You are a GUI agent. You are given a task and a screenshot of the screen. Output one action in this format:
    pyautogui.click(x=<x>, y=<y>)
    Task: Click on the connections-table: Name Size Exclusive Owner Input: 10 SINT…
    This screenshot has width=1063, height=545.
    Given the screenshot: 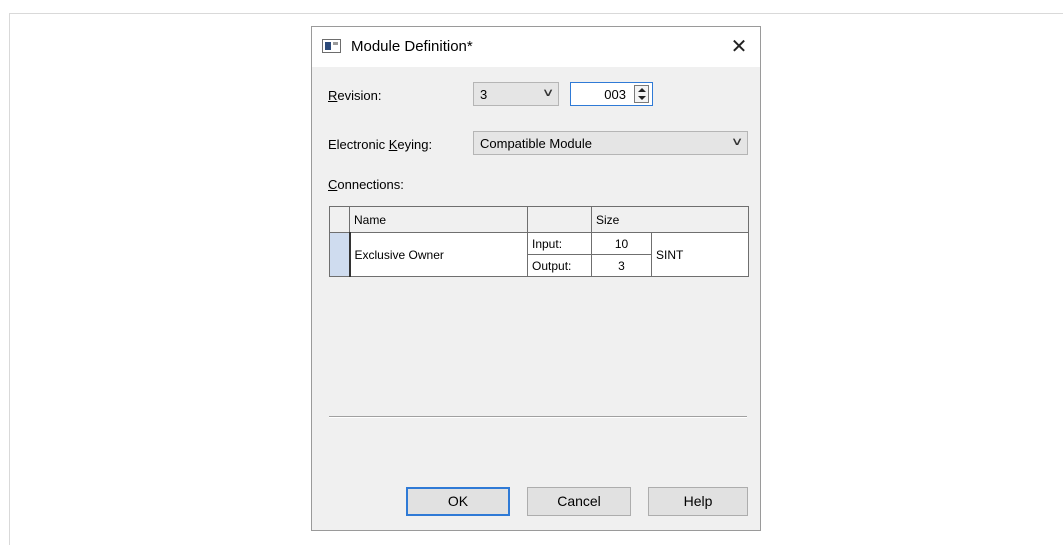 What is the action you would take?
    pyautogui.click(x=539, y=241)
    